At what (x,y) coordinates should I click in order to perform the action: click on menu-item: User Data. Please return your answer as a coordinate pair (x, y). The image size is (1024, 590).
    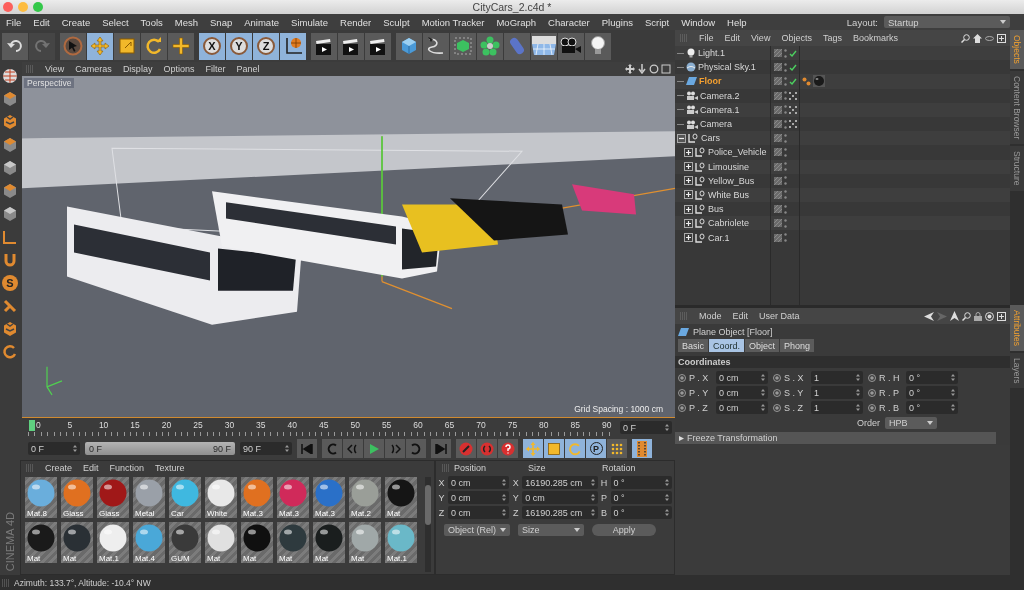
    Looking at the image, I should click on (779, 316).